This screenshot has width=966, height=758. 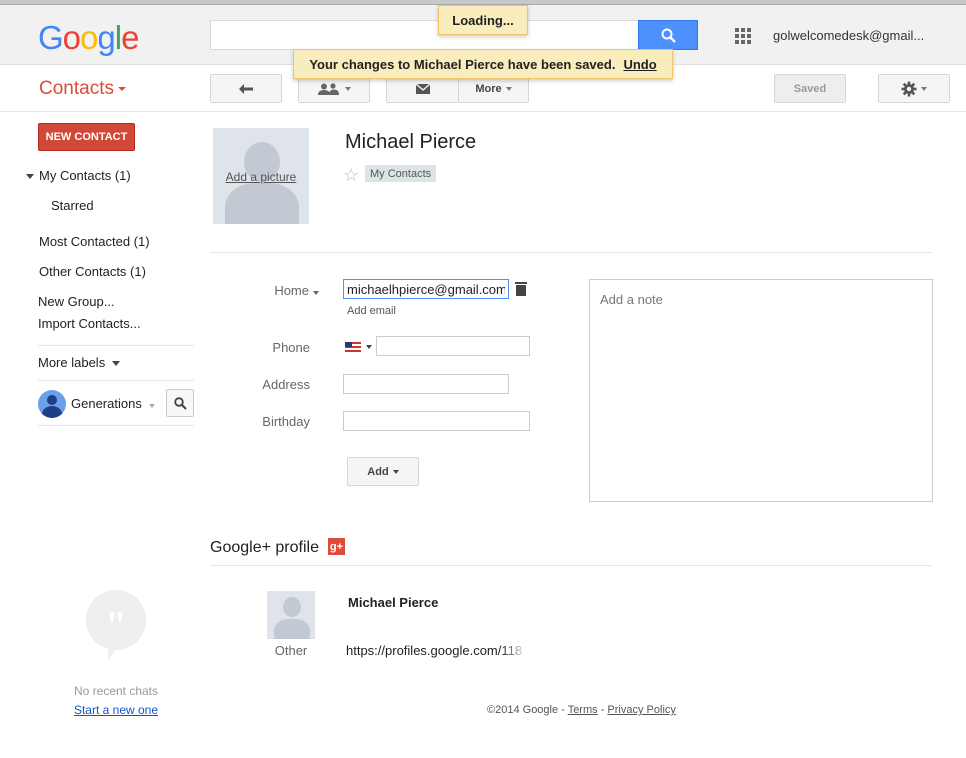 I want to click on footer: ©2014 Google - Terms - Privacy Policy, so click(x=581, y=710).